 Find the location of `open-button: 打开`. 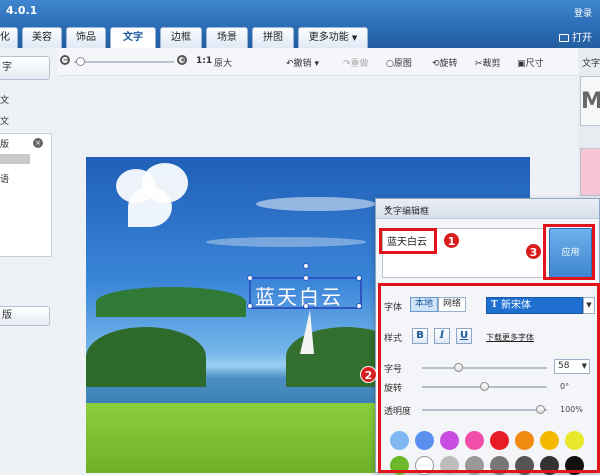

open-button: 打开 is located at coordinates (575, 36).